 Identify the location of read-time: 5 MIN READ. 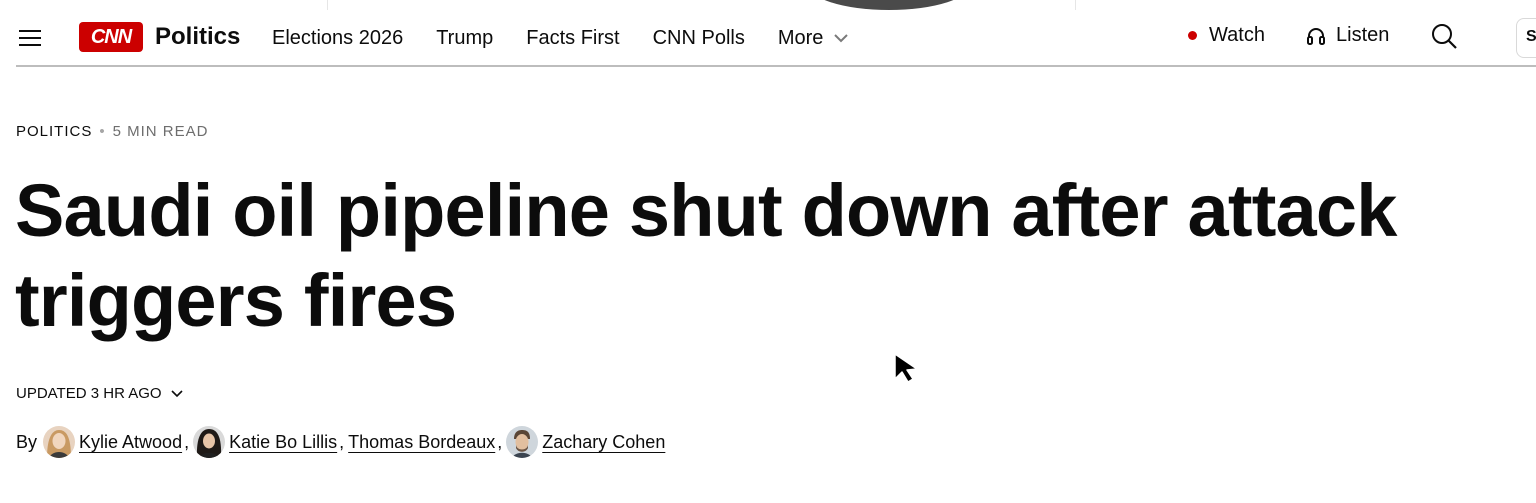
(160, 131).